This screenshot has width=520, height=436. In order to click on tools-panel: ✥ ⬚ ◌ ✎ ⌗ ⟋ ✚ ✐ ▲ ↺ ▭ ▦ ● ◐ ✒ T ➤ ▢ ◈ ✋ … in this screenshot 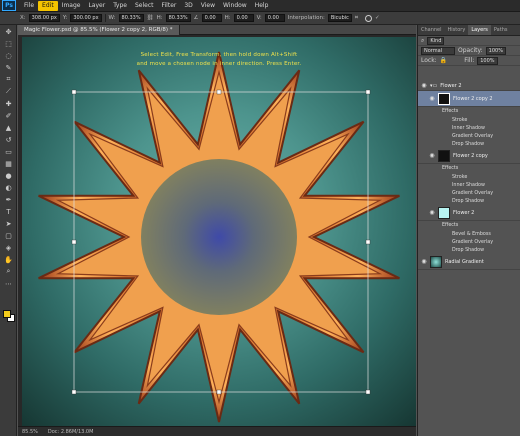, I will do `click(8, 230)`.